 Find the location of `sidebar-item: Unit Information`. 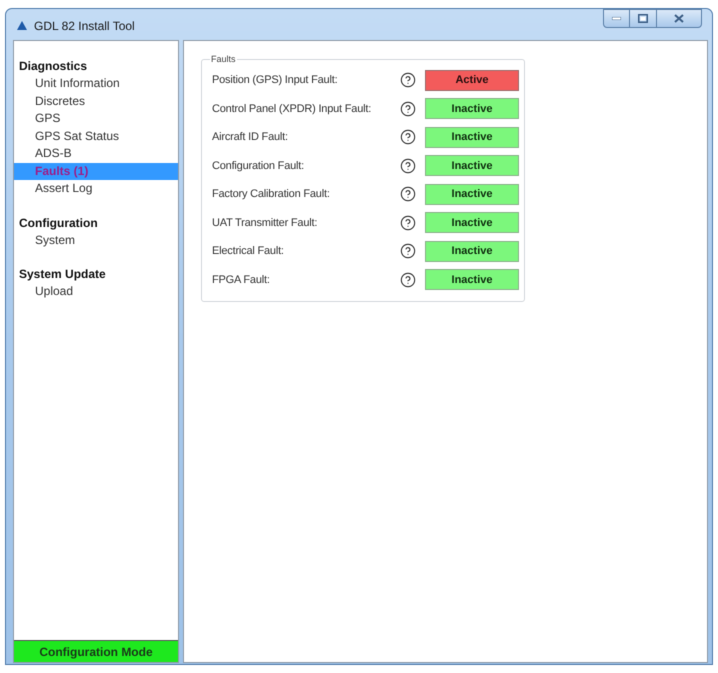

sidebar-item: Unit Information is located at coordinates (96, 83).